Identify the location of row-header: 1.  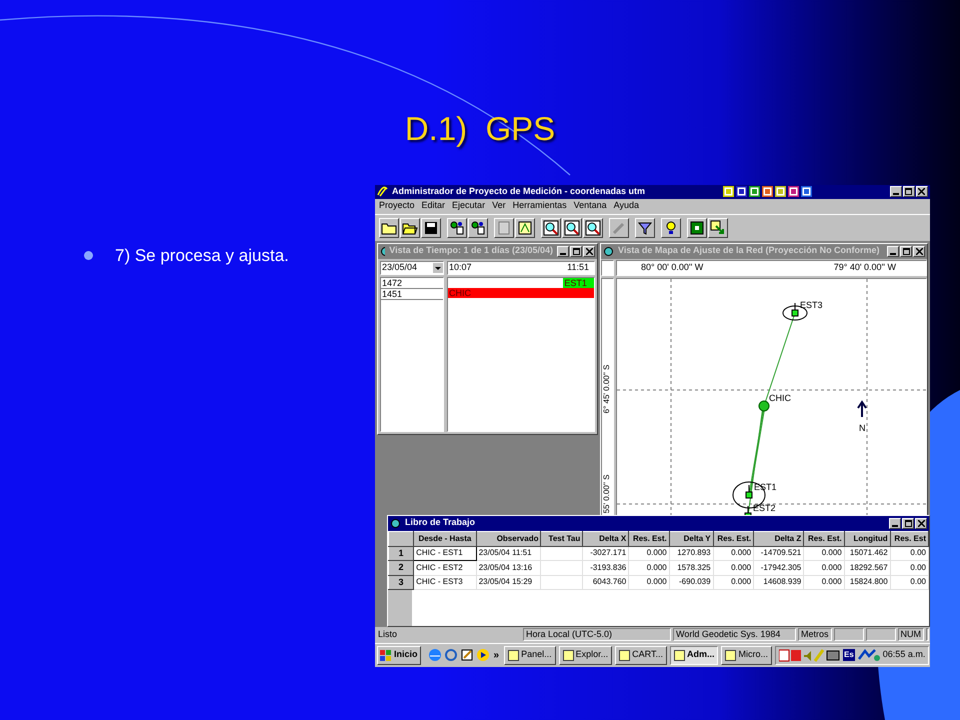
(401, 553).